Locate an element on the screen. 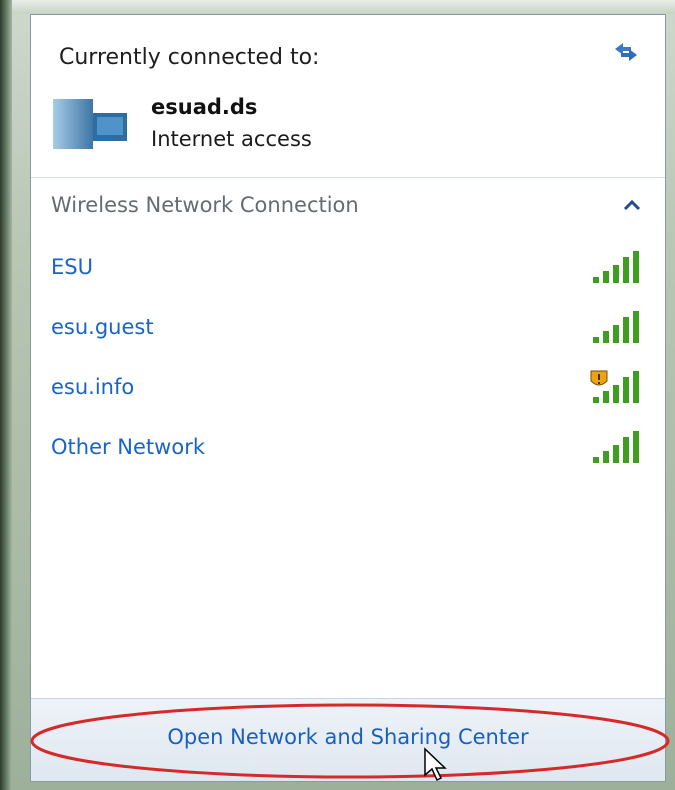 The width and height of the screenshot is (675, 790). connection-status: Internet access is located at coordinates (231, 139).